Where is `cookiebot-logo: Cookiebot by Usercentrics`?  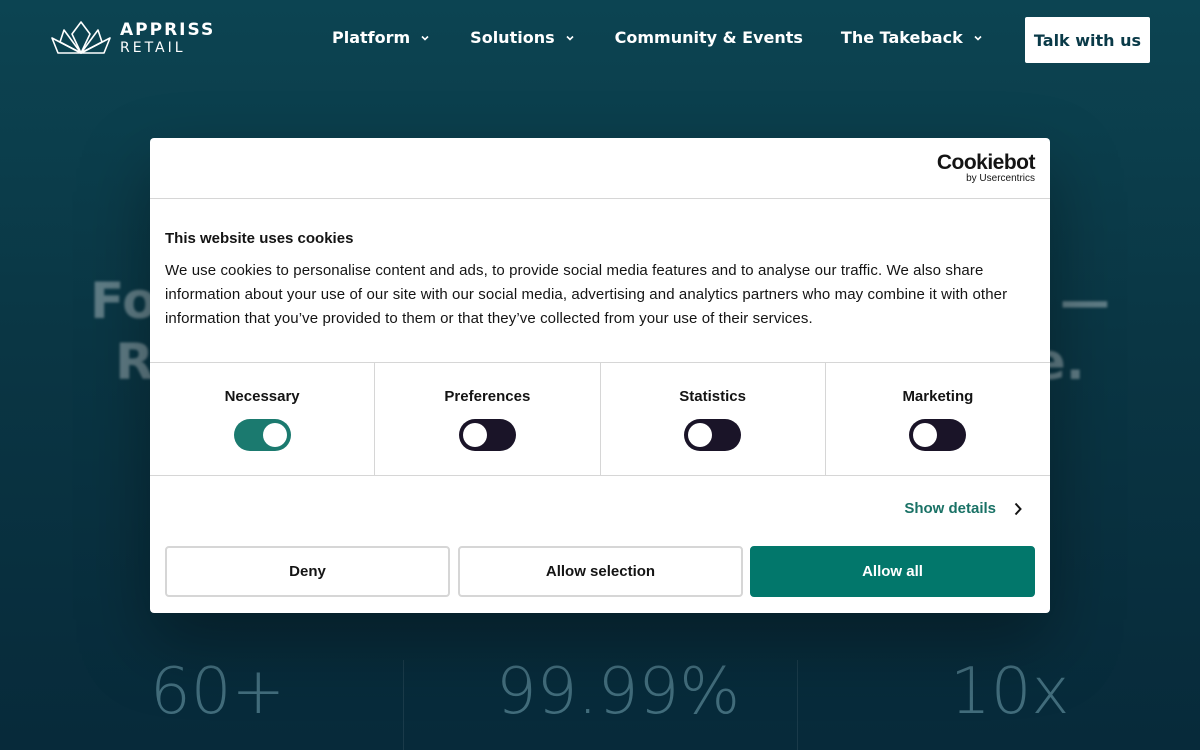
cookiebot-logo: Cookiebot by Usercentrics is located at coordinates (986, 167).